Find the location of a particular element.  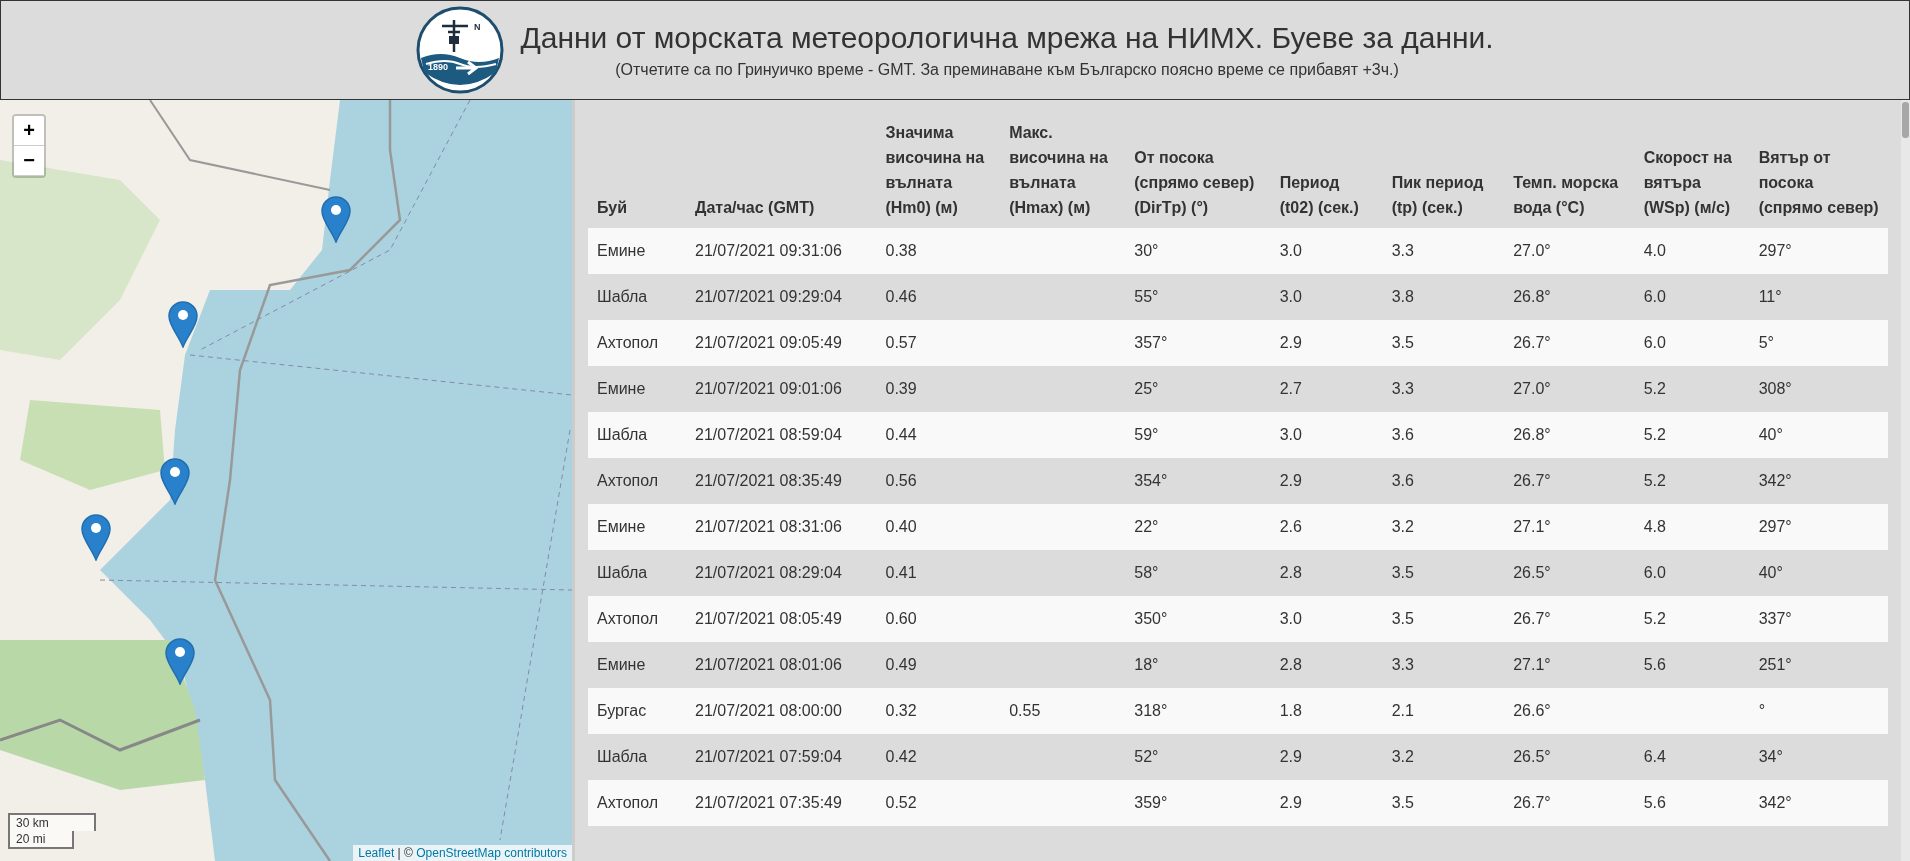

table-cell: 21/07/2021 08:35:49 is located at coordinates (781, 481).